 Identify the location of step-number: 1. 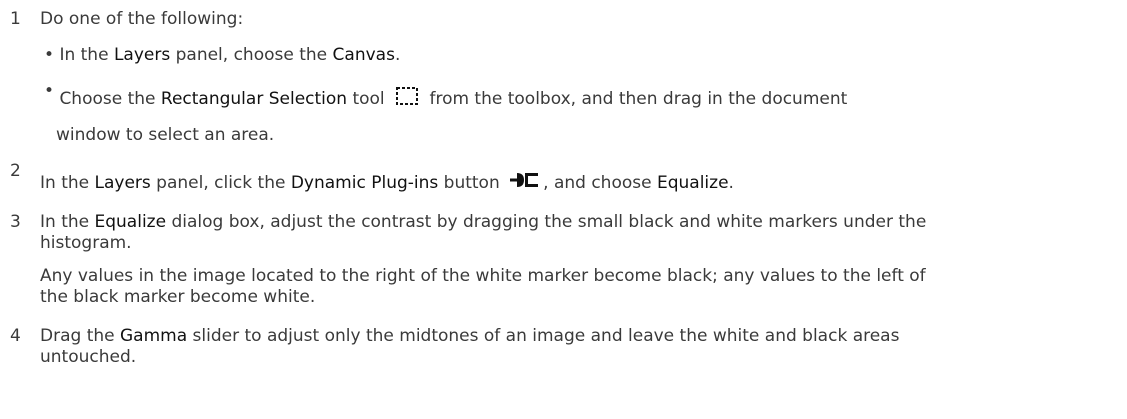
(15, 19).